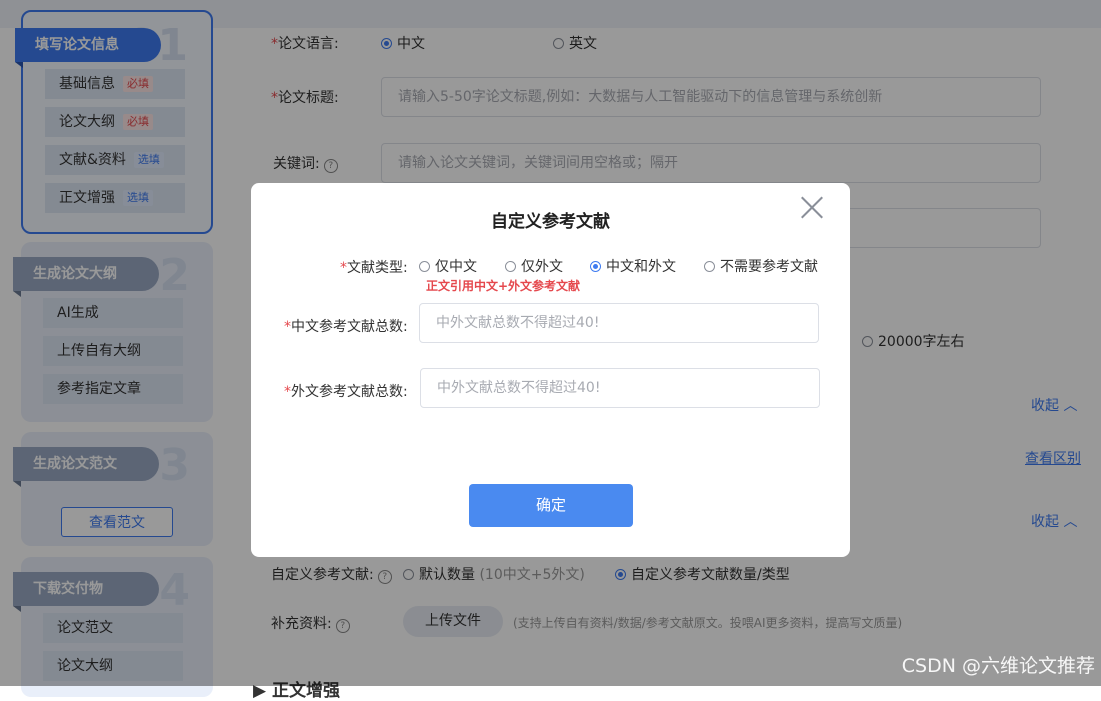 This screenshot has height=701, width=1101. I want to click on radio-checked-icon, so click(595, 266).